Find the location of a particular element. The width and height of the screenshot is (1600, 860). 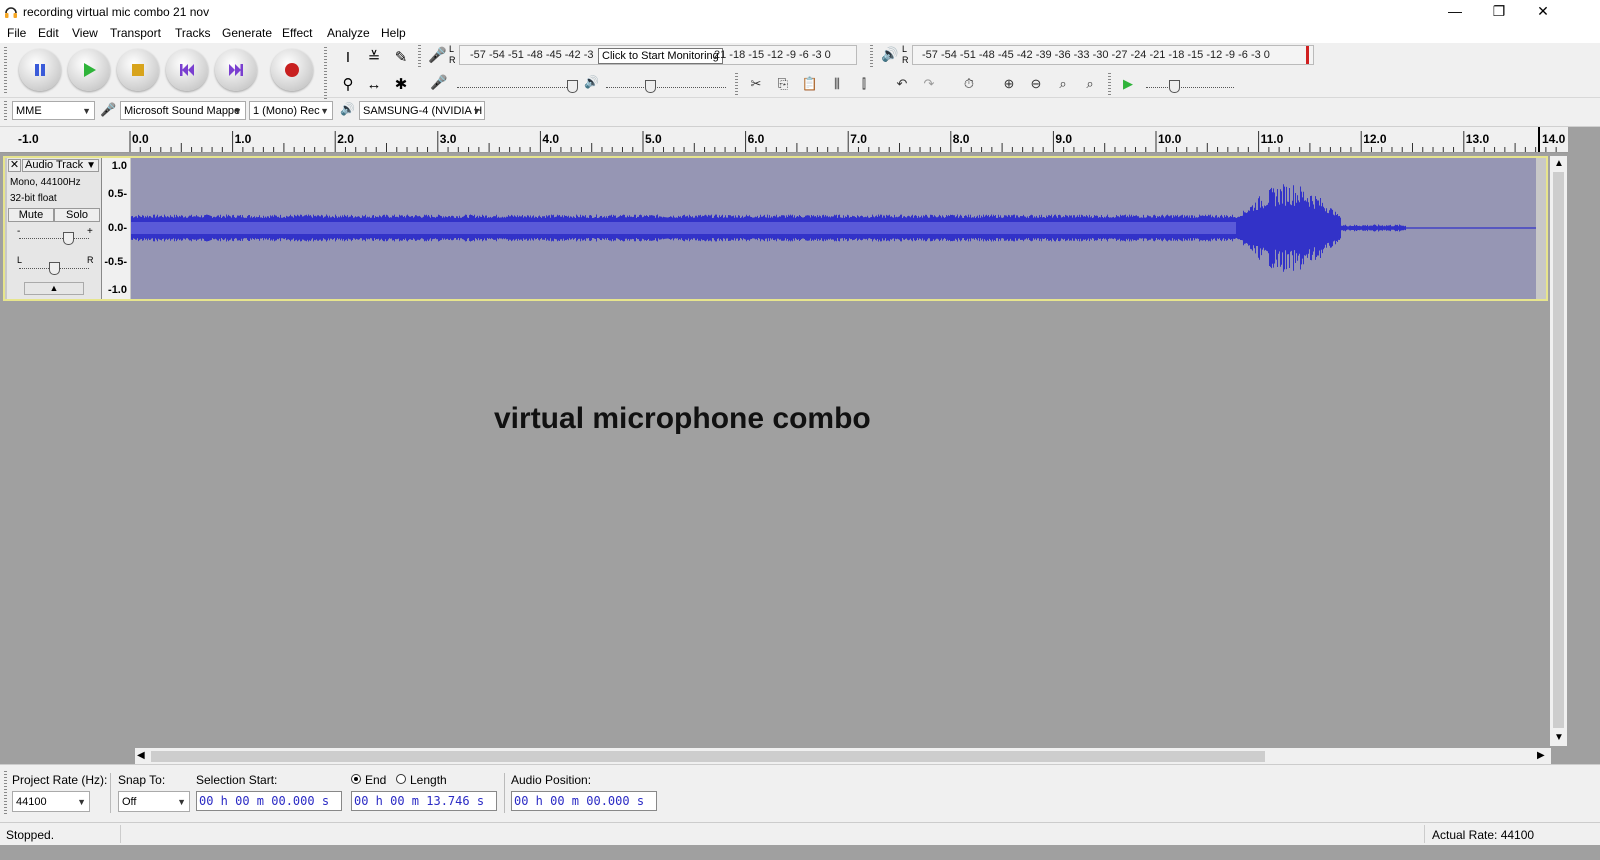

vertical-scrollbar: ▲ ▼ is located at coordinates (1558, 451).